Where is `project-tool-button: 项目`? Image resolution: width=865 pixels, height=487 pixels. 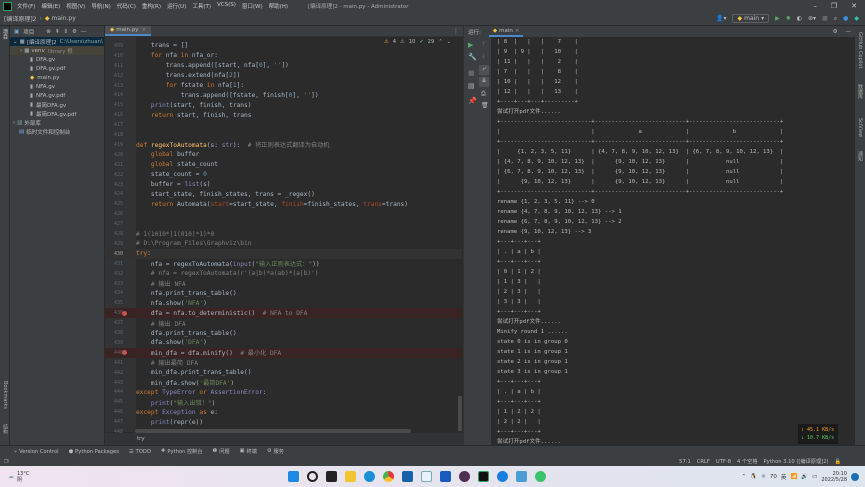
project-tool-button: 项目 is located at coordinates (5, 34).